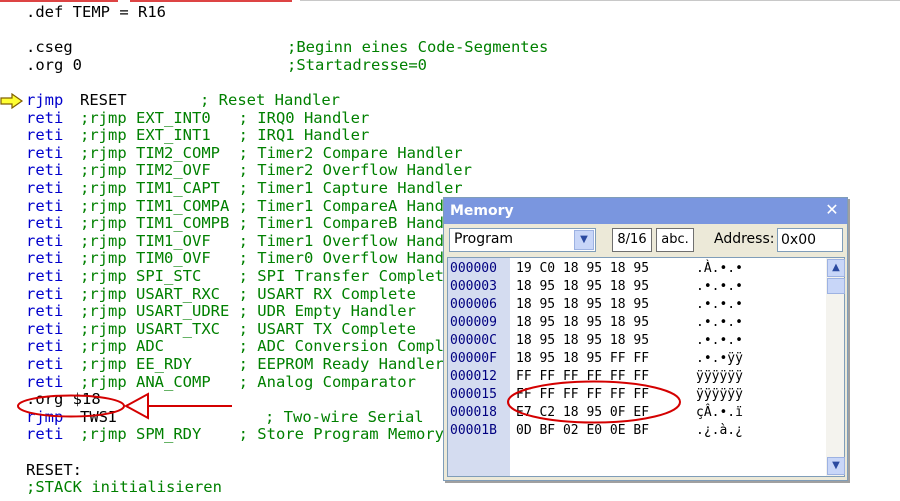 This screenshot has height=501, width=900. I want to click on memory-row: 00000F 18 95 18 95 FF FF .•.•ÿÿ, so click(635, 359).